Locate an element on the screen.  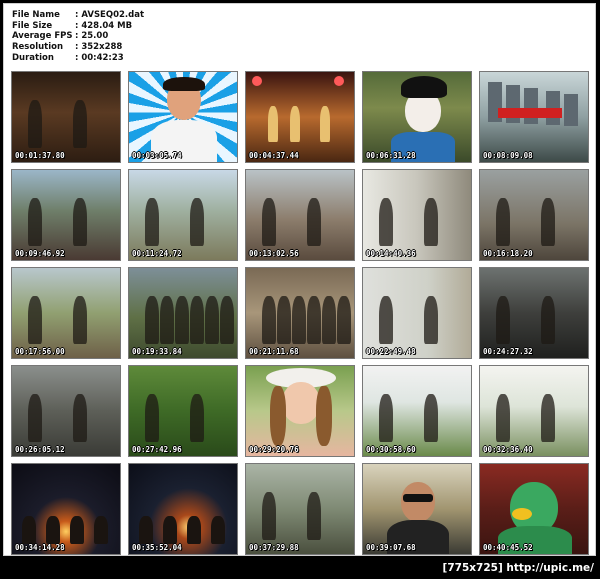
beak-shape is located at coordinates (522, 514).